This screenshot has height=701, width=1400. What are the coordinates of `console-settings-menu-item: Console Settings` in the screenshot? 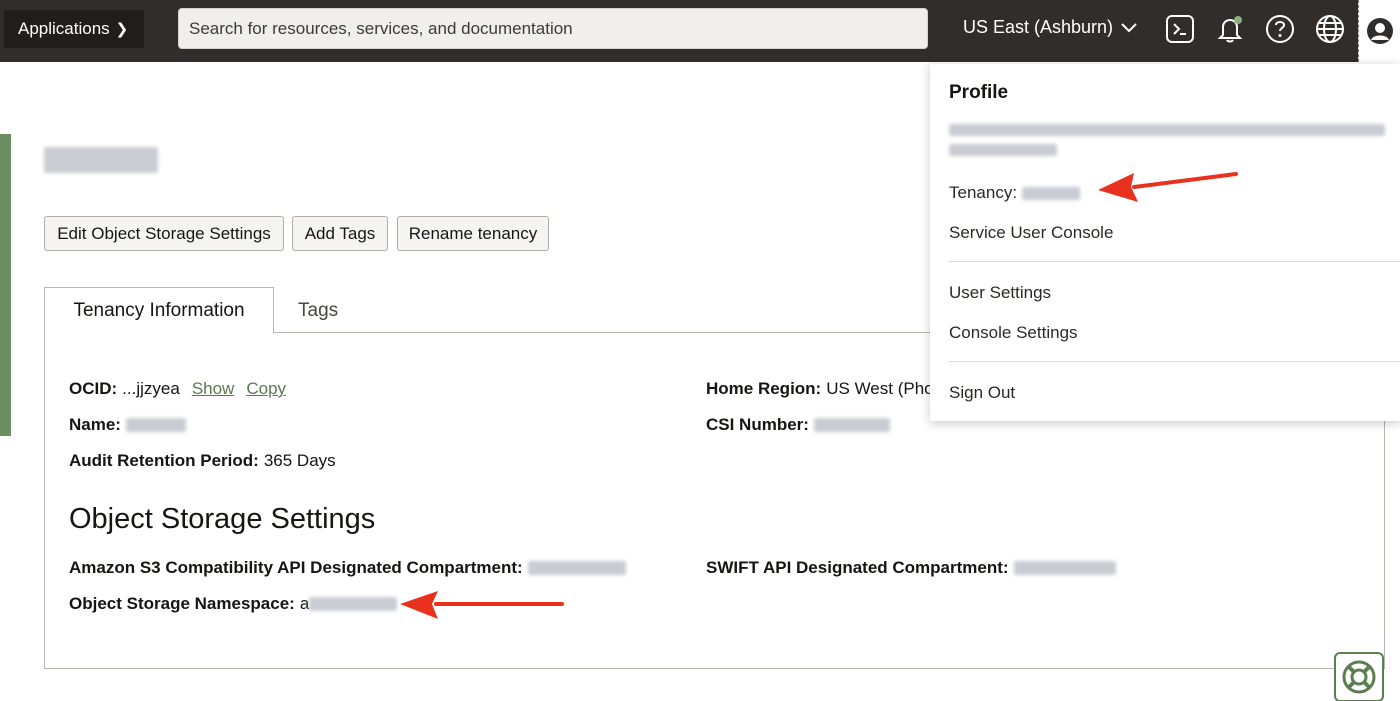 It's located at (1013, 333).